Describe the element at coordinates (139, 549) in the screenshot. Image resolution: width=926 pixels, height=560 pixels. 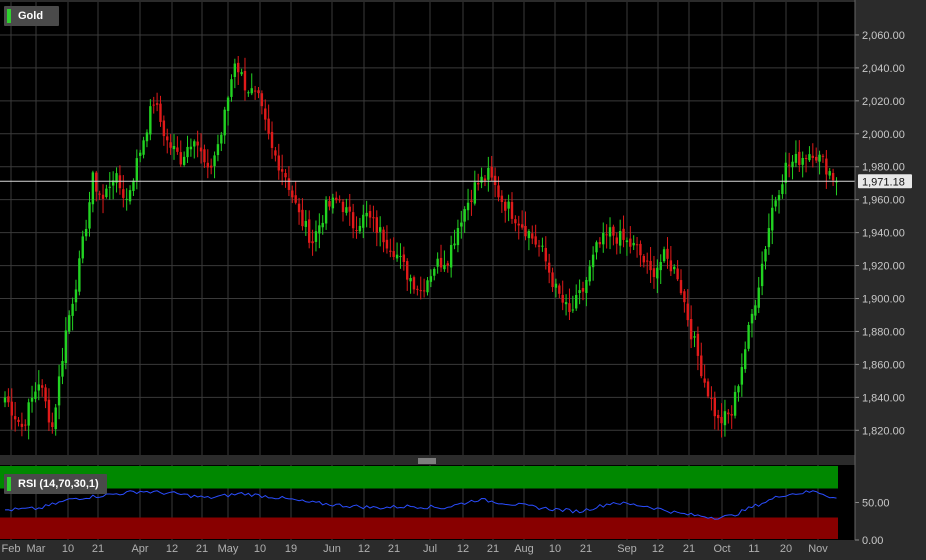
I see `x-tick-label: Apr` at that location.